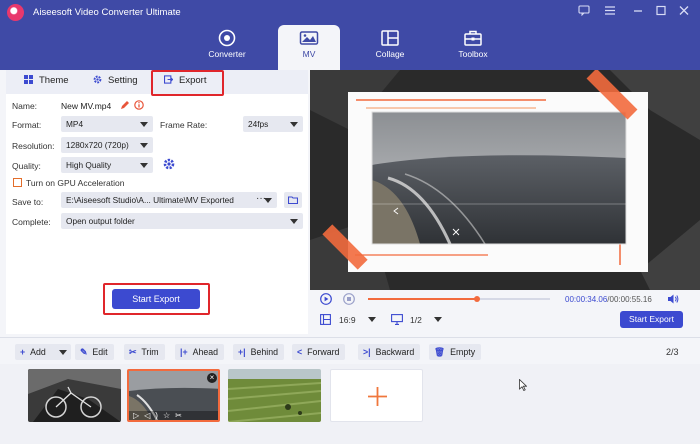  What do you see at coordinates (630, 299) in the screenshot?
I see `total-time: 00:00:55.16` at bounding box center [630, 299].